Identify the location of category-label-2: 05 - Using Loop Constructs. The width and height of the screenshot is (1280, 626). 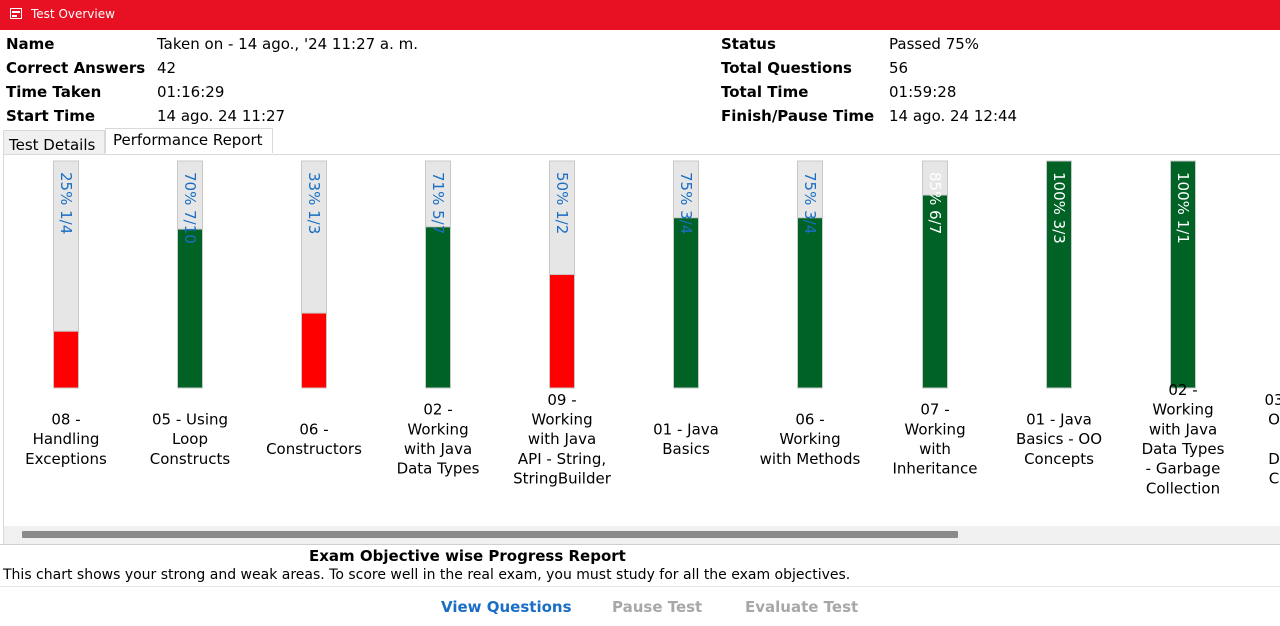
(190, 438).